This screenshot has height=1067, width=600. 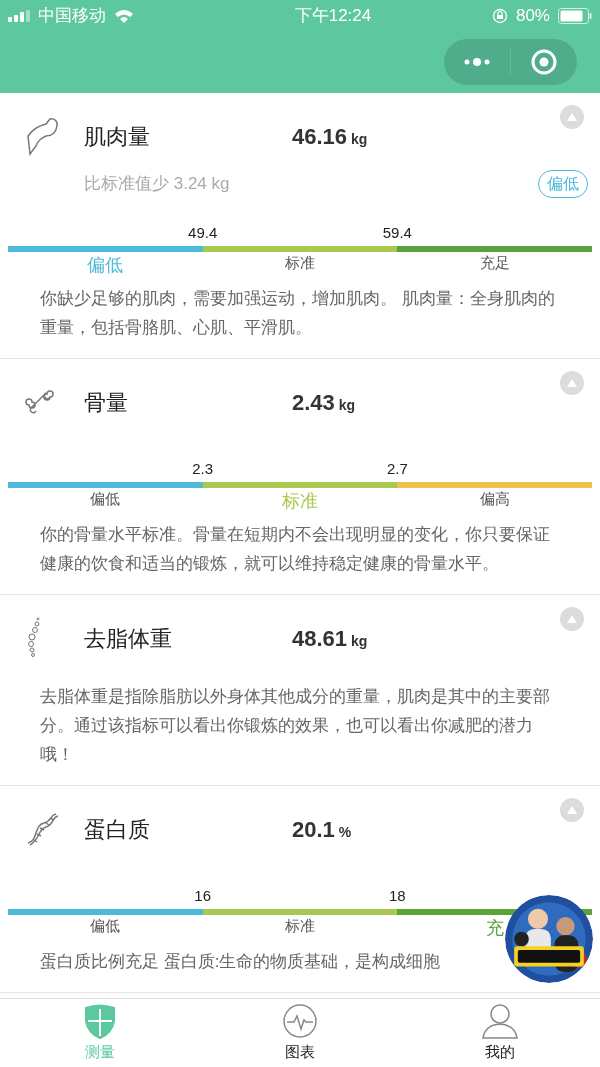 What do you see at coordinates (494, 928) in the screenshot?
I see `range-label: 充` at bounding box center [494, 928].